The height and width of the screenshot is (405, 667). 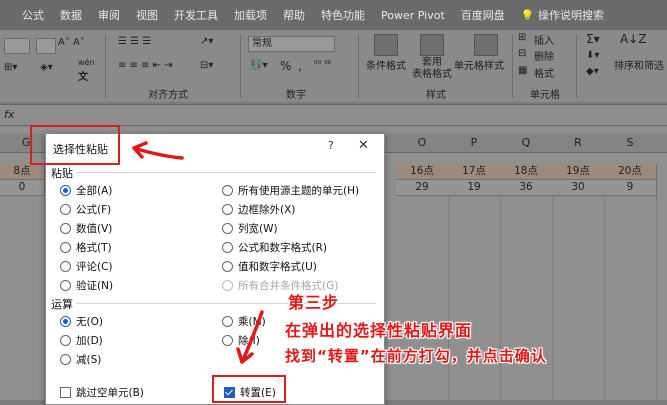 I want to click on annotation-line3: 找到“转置”在前方打勾，并点击确认, so click(x=416, y=356).